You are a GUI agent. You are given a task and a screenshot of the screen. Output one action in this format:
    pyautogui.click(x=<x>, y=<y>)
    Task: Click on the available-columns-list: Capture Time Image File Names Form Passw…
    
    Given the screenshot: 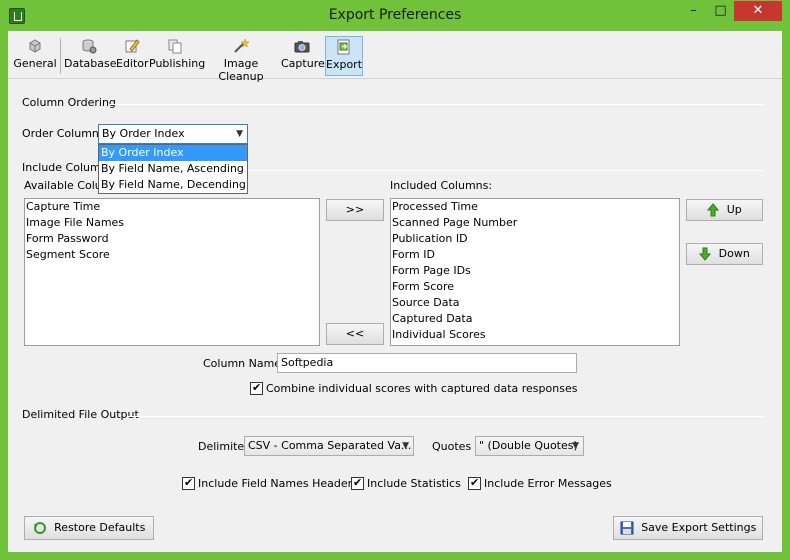 What is the action you would take?
    pyautogui.click(x=172, y=272)
    